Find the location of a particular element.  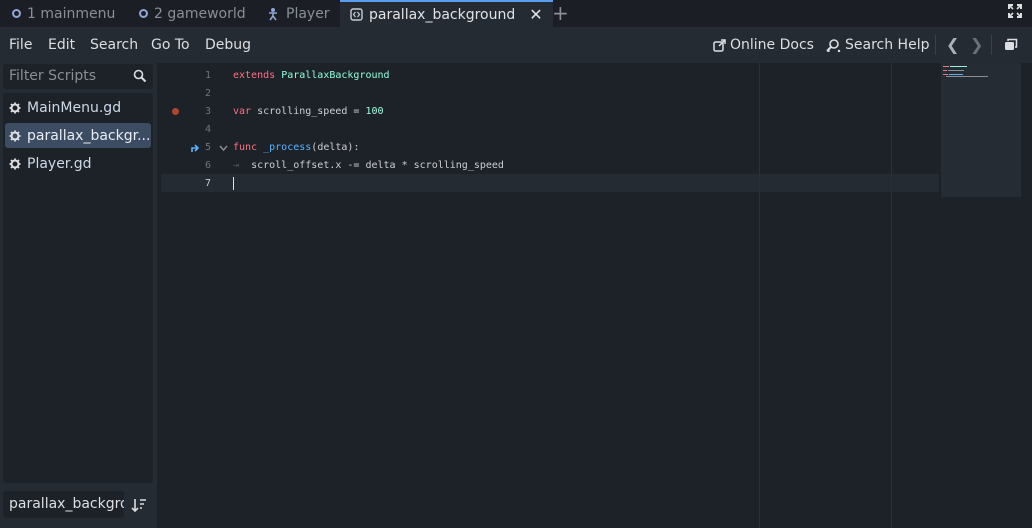

line-number: 3 is located at coordinates (207, 111).